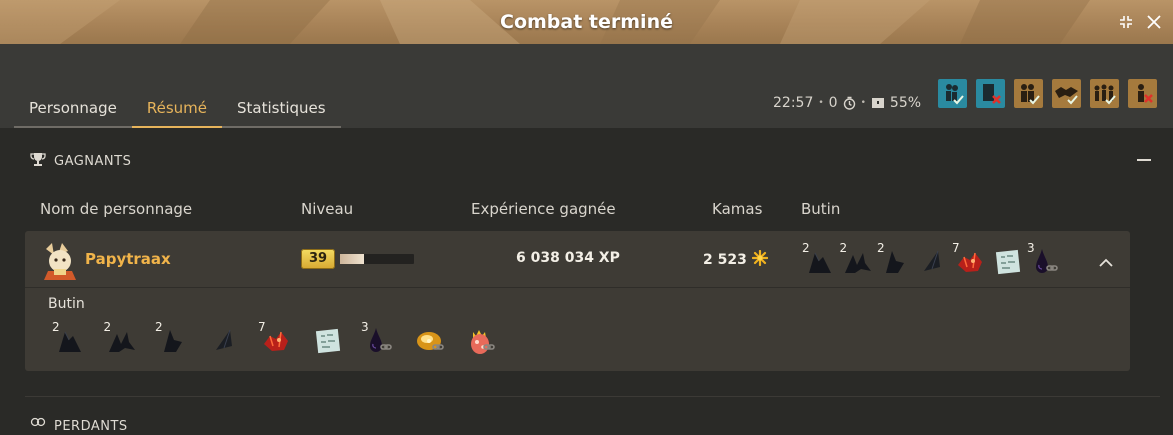 The image size is (1173, 435). Describe the element at coordinates (737, 209) in the screenshot. I see `col-kamas: Kamas` at that location.